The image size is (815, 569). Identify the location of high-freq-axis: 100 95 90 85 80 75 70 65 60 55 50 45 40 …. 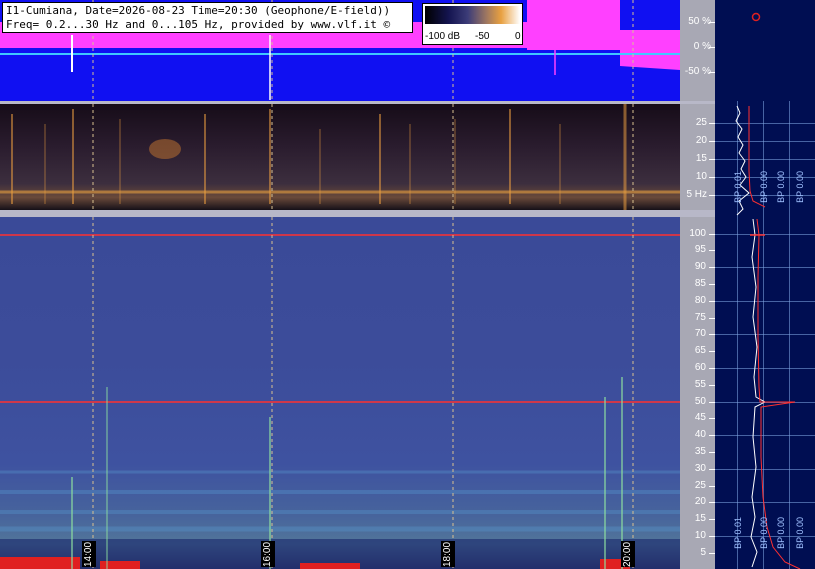
(697, 393).